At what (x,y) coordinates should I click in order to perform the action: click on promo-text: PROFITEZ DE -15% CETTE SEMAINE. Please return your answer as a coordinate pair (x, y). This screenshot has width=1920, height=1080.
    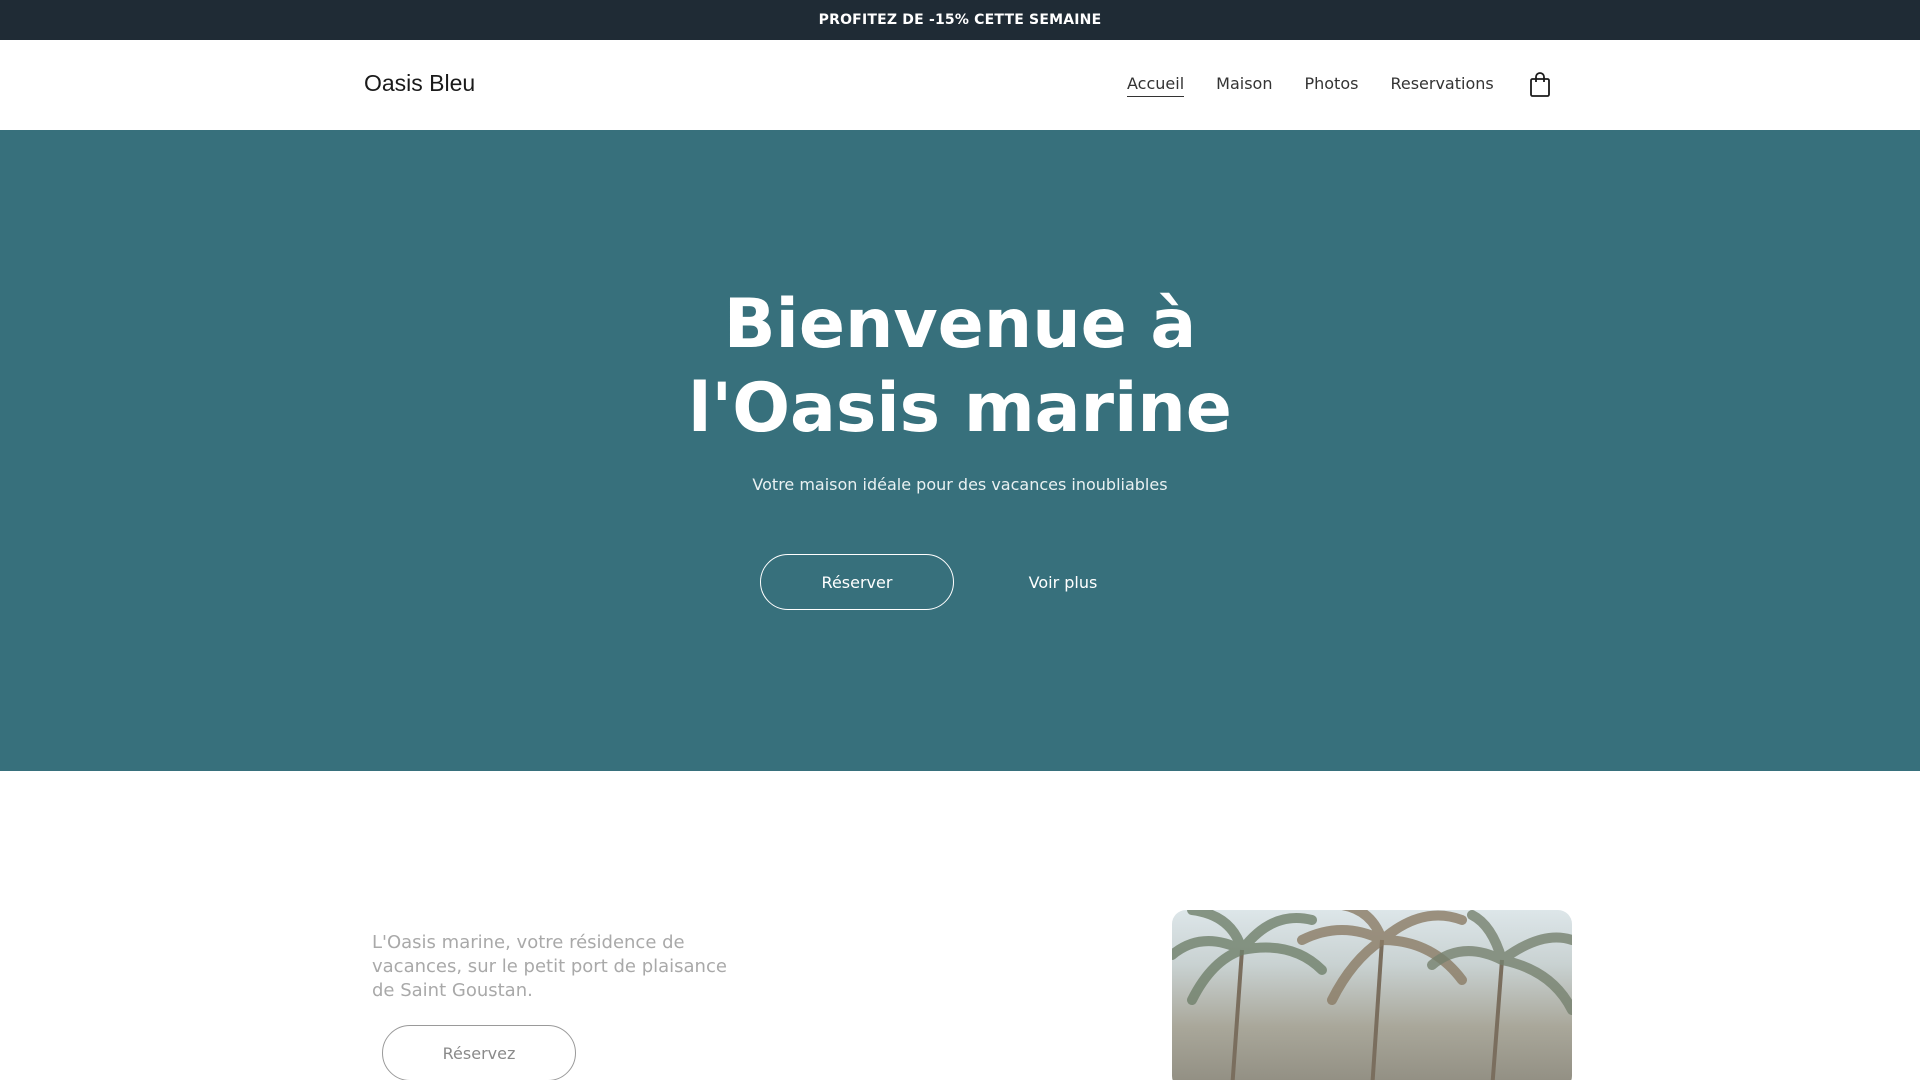
    Looking at the image, I should click on (960, 20).